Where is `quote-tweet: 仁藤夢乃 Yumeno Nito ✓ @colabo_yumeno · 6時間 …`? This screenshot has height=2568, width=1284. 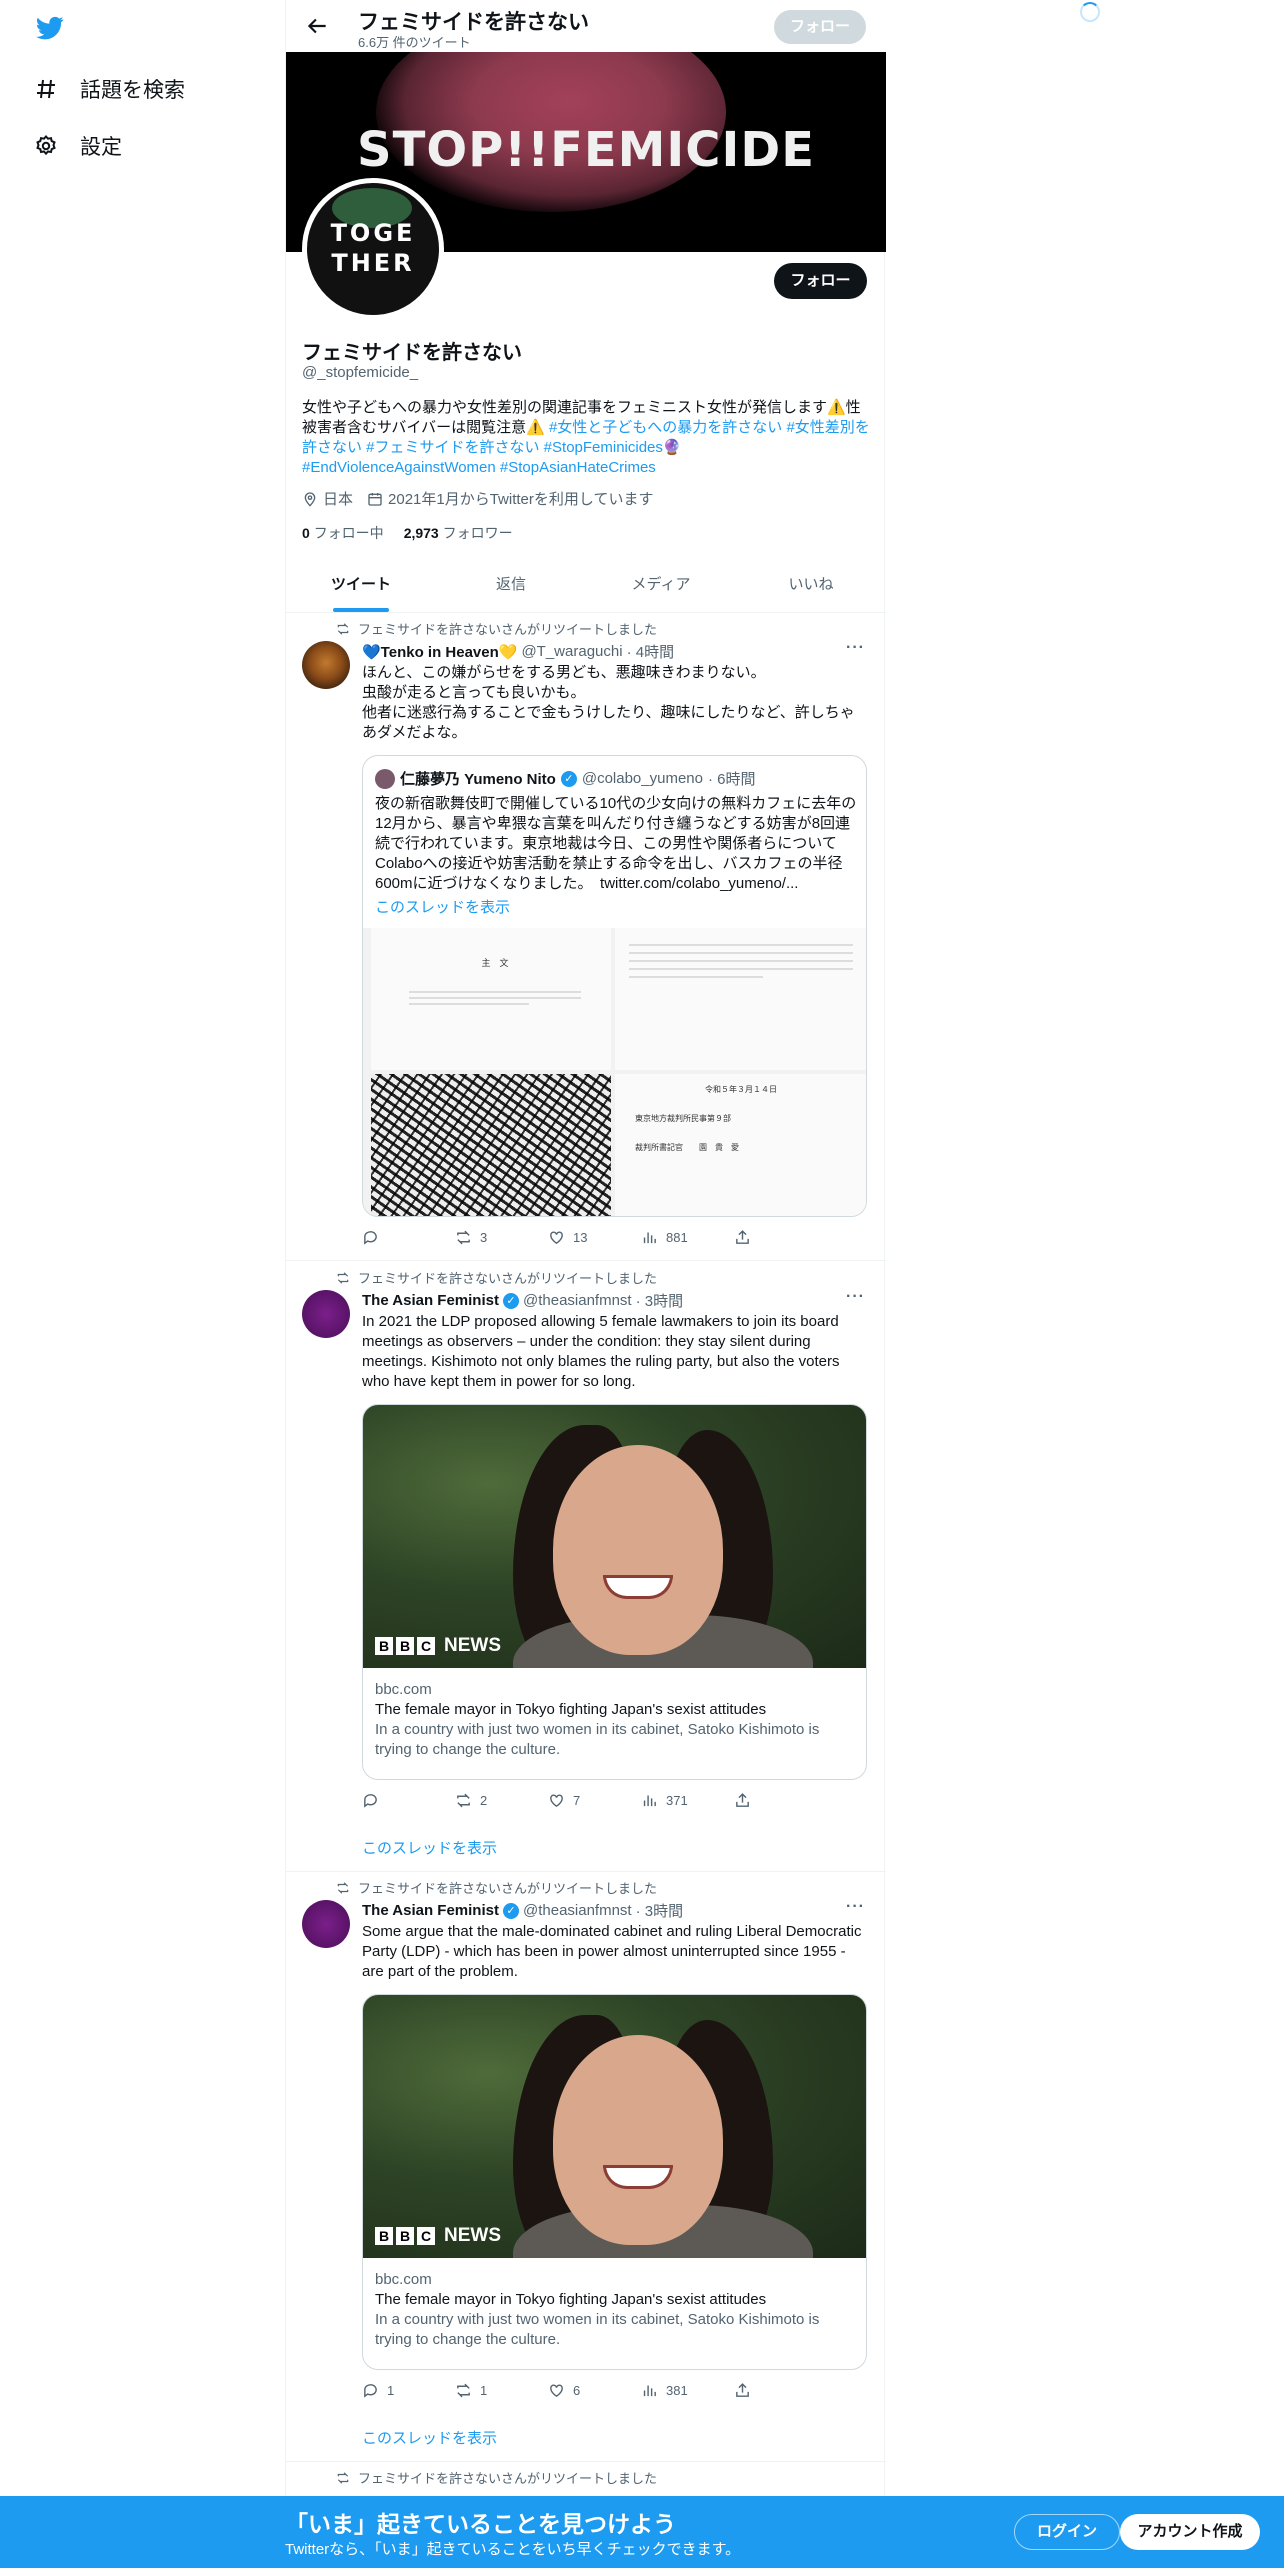
quote-tweet: 仁藤夢乃 Yumeno Nito ✓ @colabo_yumeno · 6時間 … is located at coordinates (614, 986).